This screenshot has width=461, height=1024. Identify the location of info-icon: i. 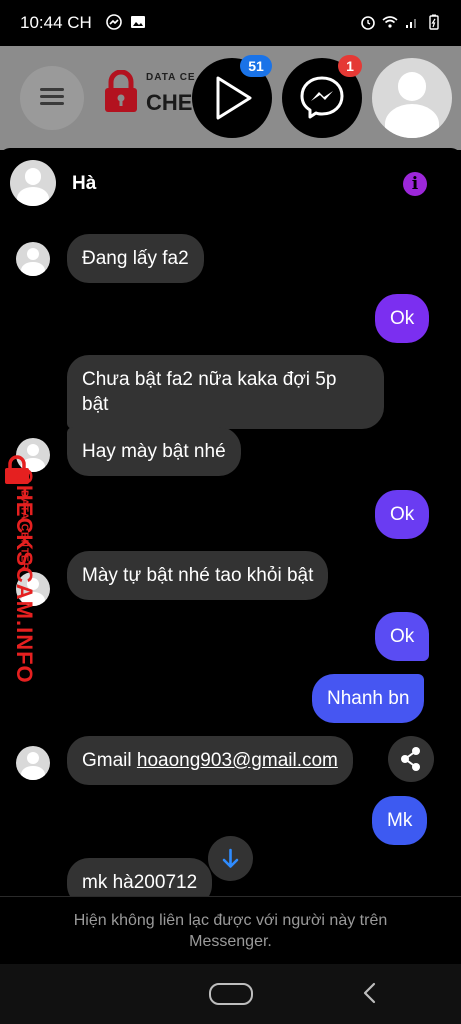
(415, 184).